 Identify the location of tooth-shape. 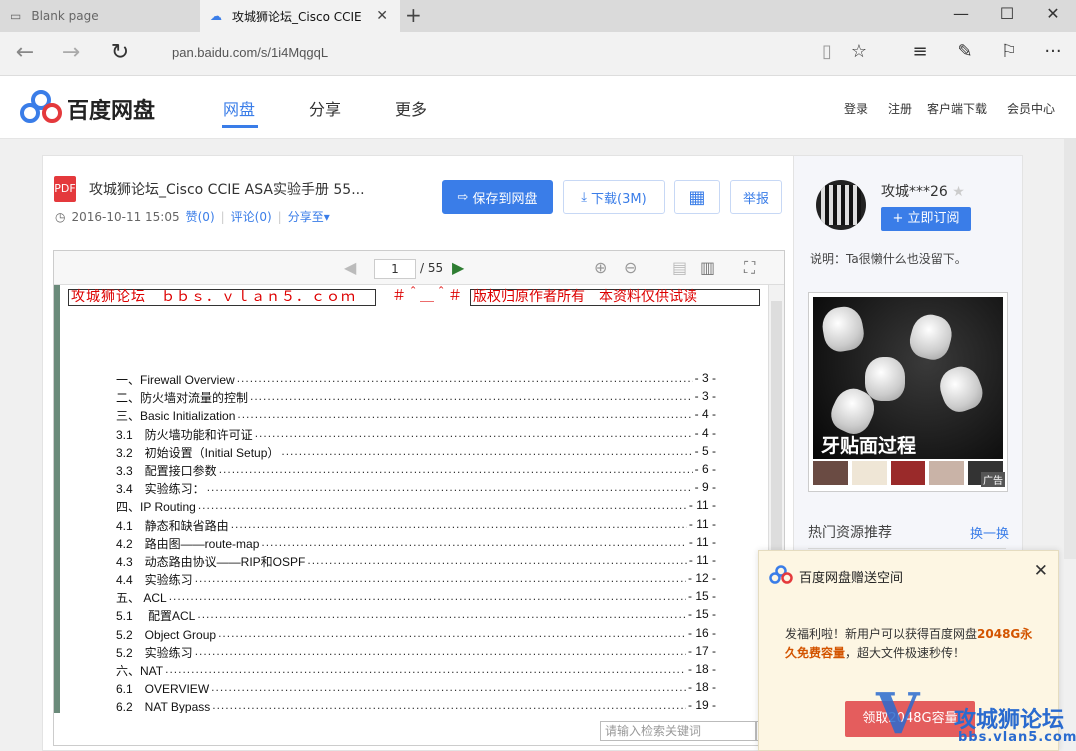
(885, 379).